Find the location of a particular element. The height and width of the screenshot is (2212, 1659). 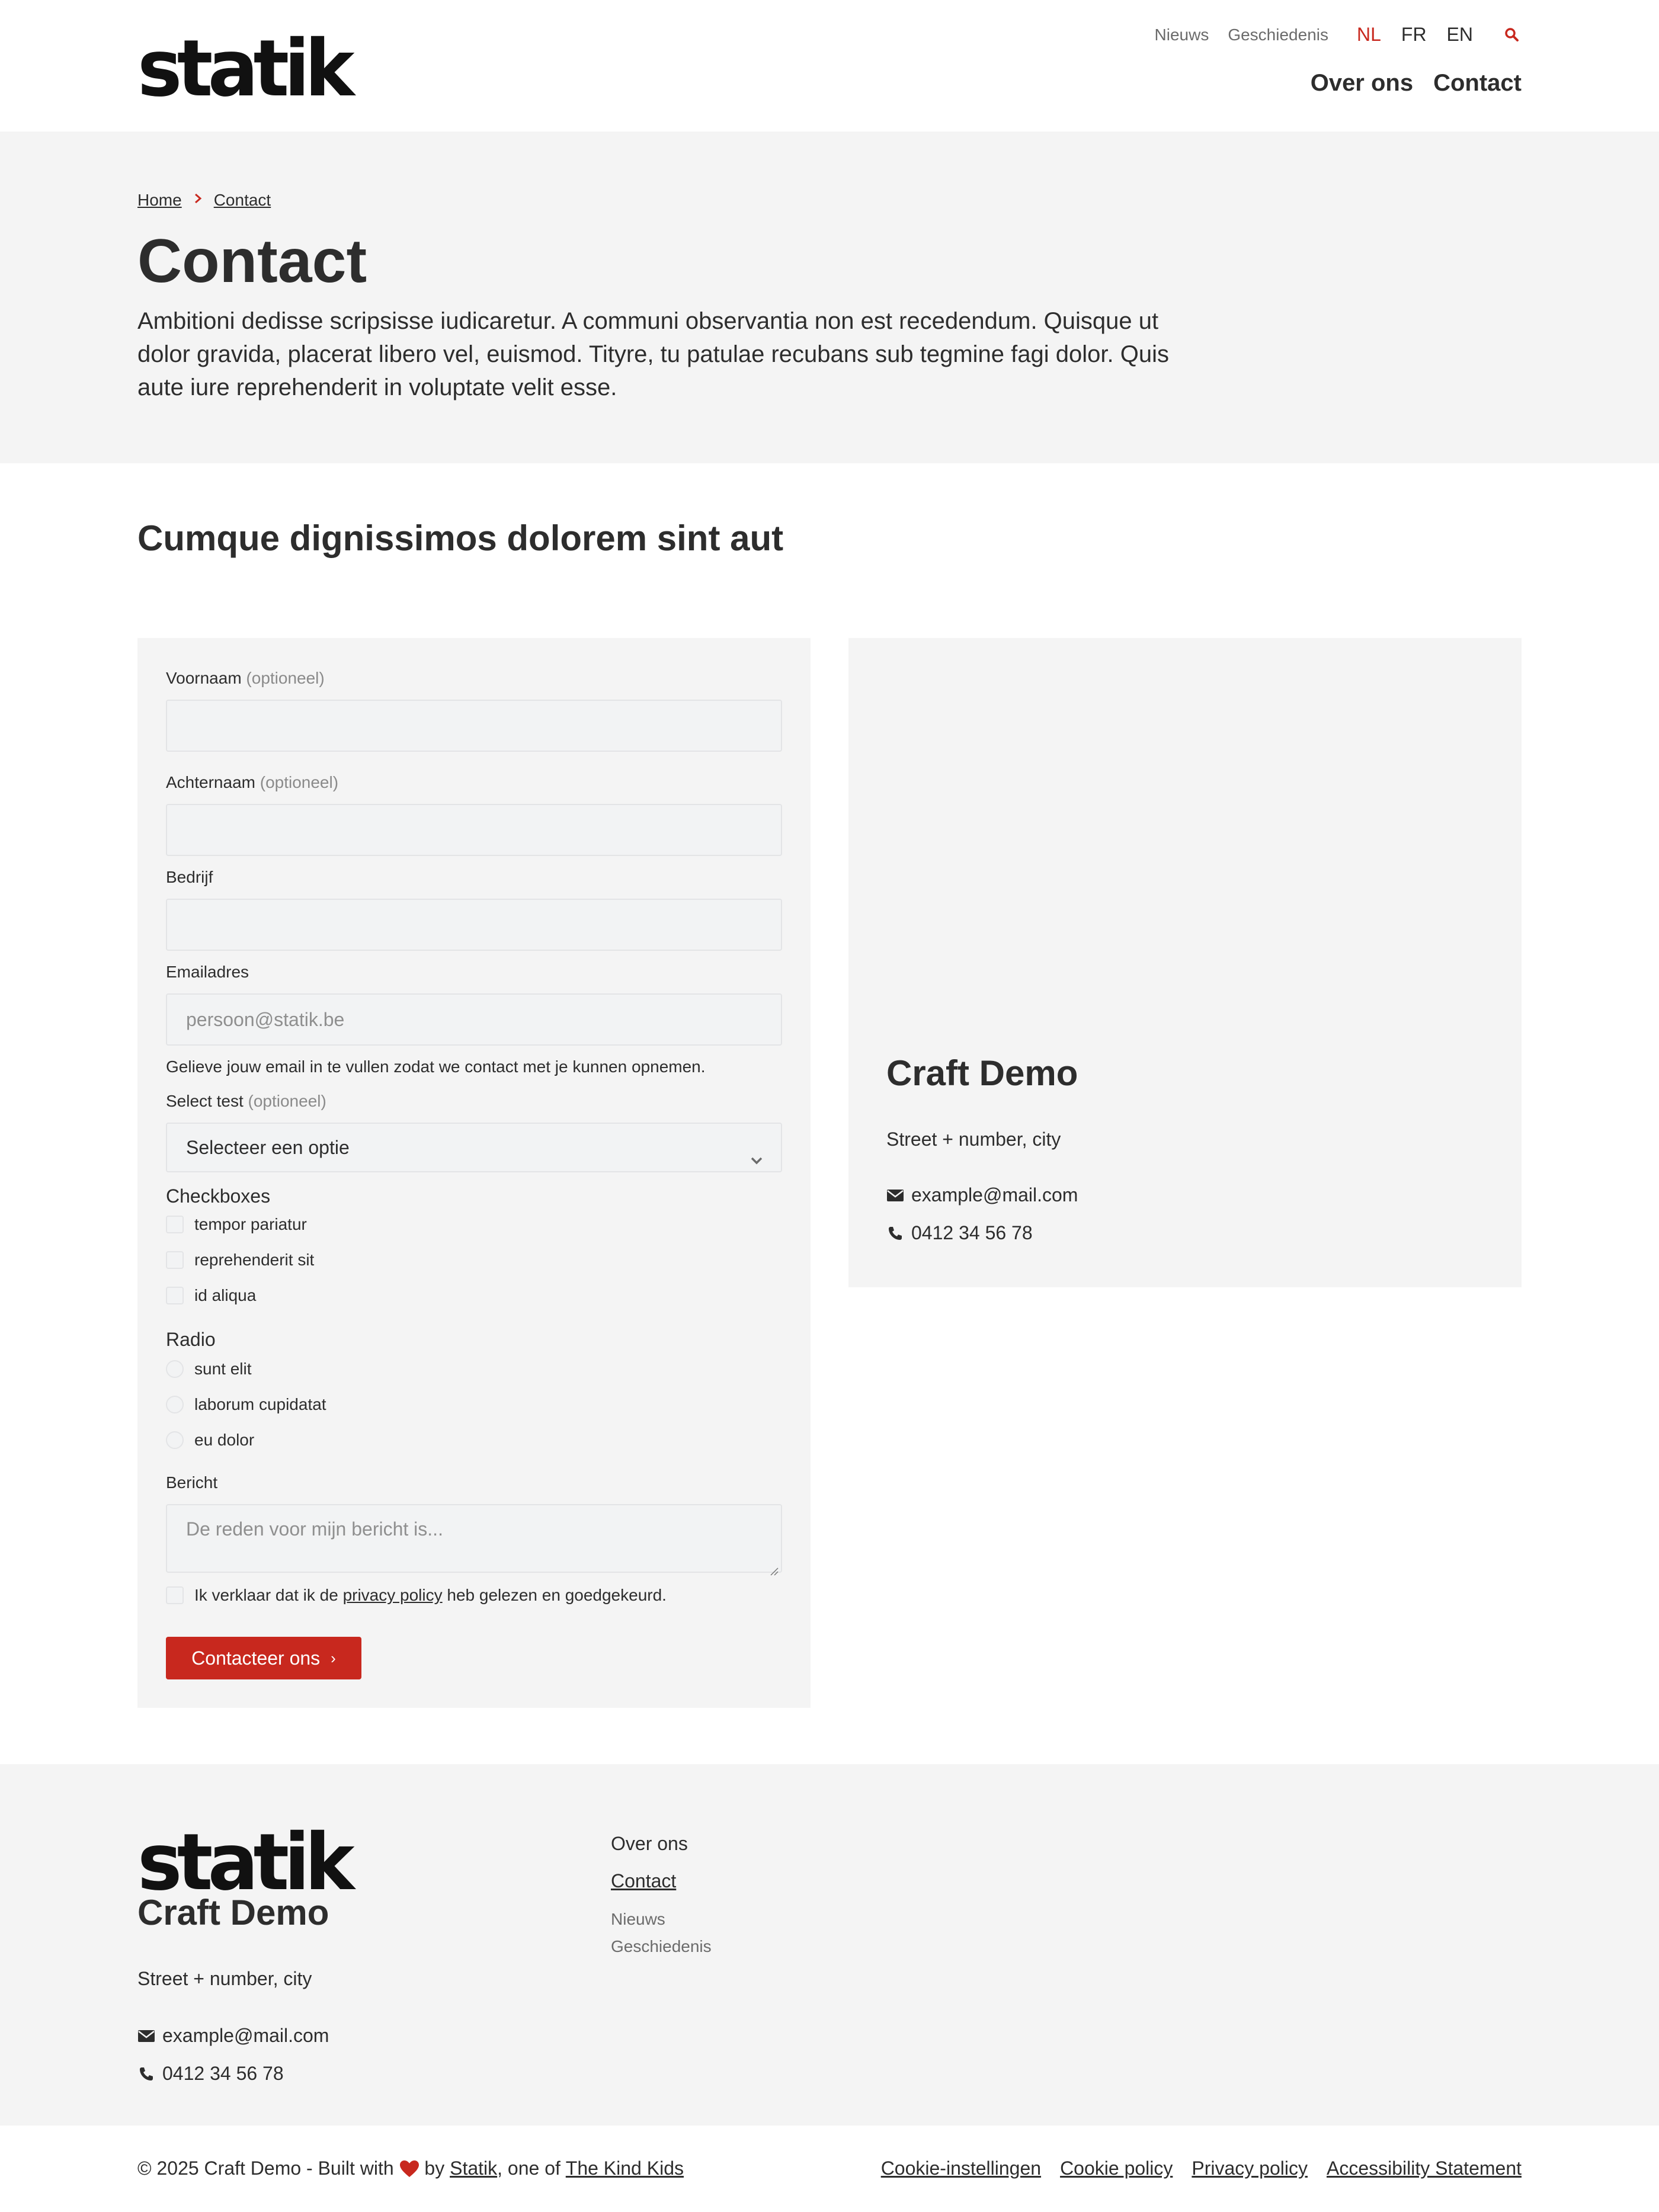

page-title: Contact is located at coordinates (252, 261).